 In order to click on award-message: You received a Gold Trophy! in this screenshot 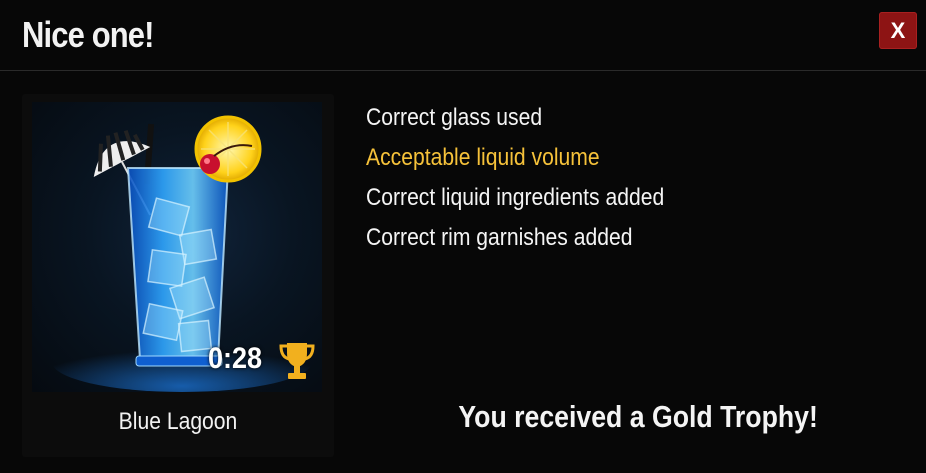, I will do `click(638, 416)`.